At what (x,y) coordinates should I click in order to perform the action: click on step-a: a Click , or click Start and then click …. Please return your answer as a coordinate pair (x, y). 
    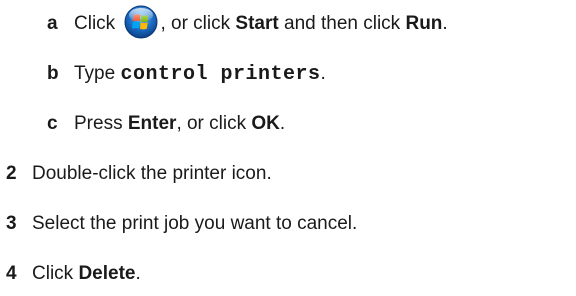
    Looking at the image, I should click on (247, 23).